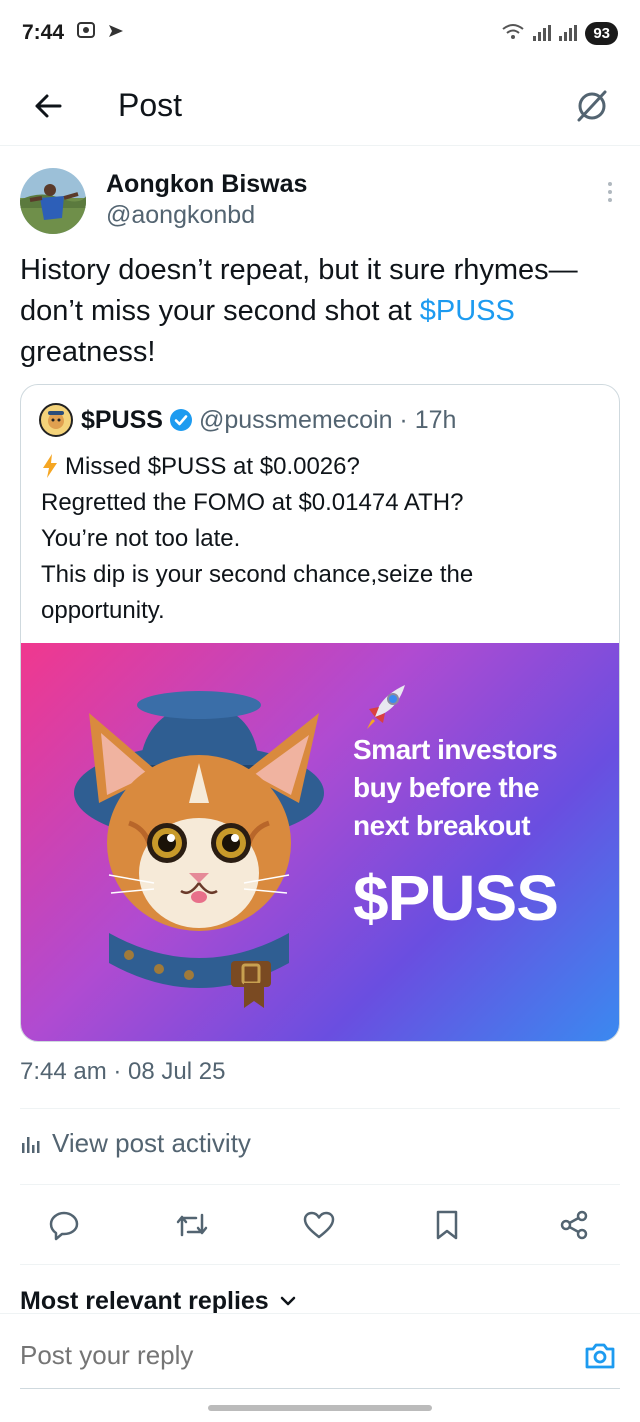 The width and height of the screenshot is (640, 1422). I want to click on reply-button, so click(64, 1225).